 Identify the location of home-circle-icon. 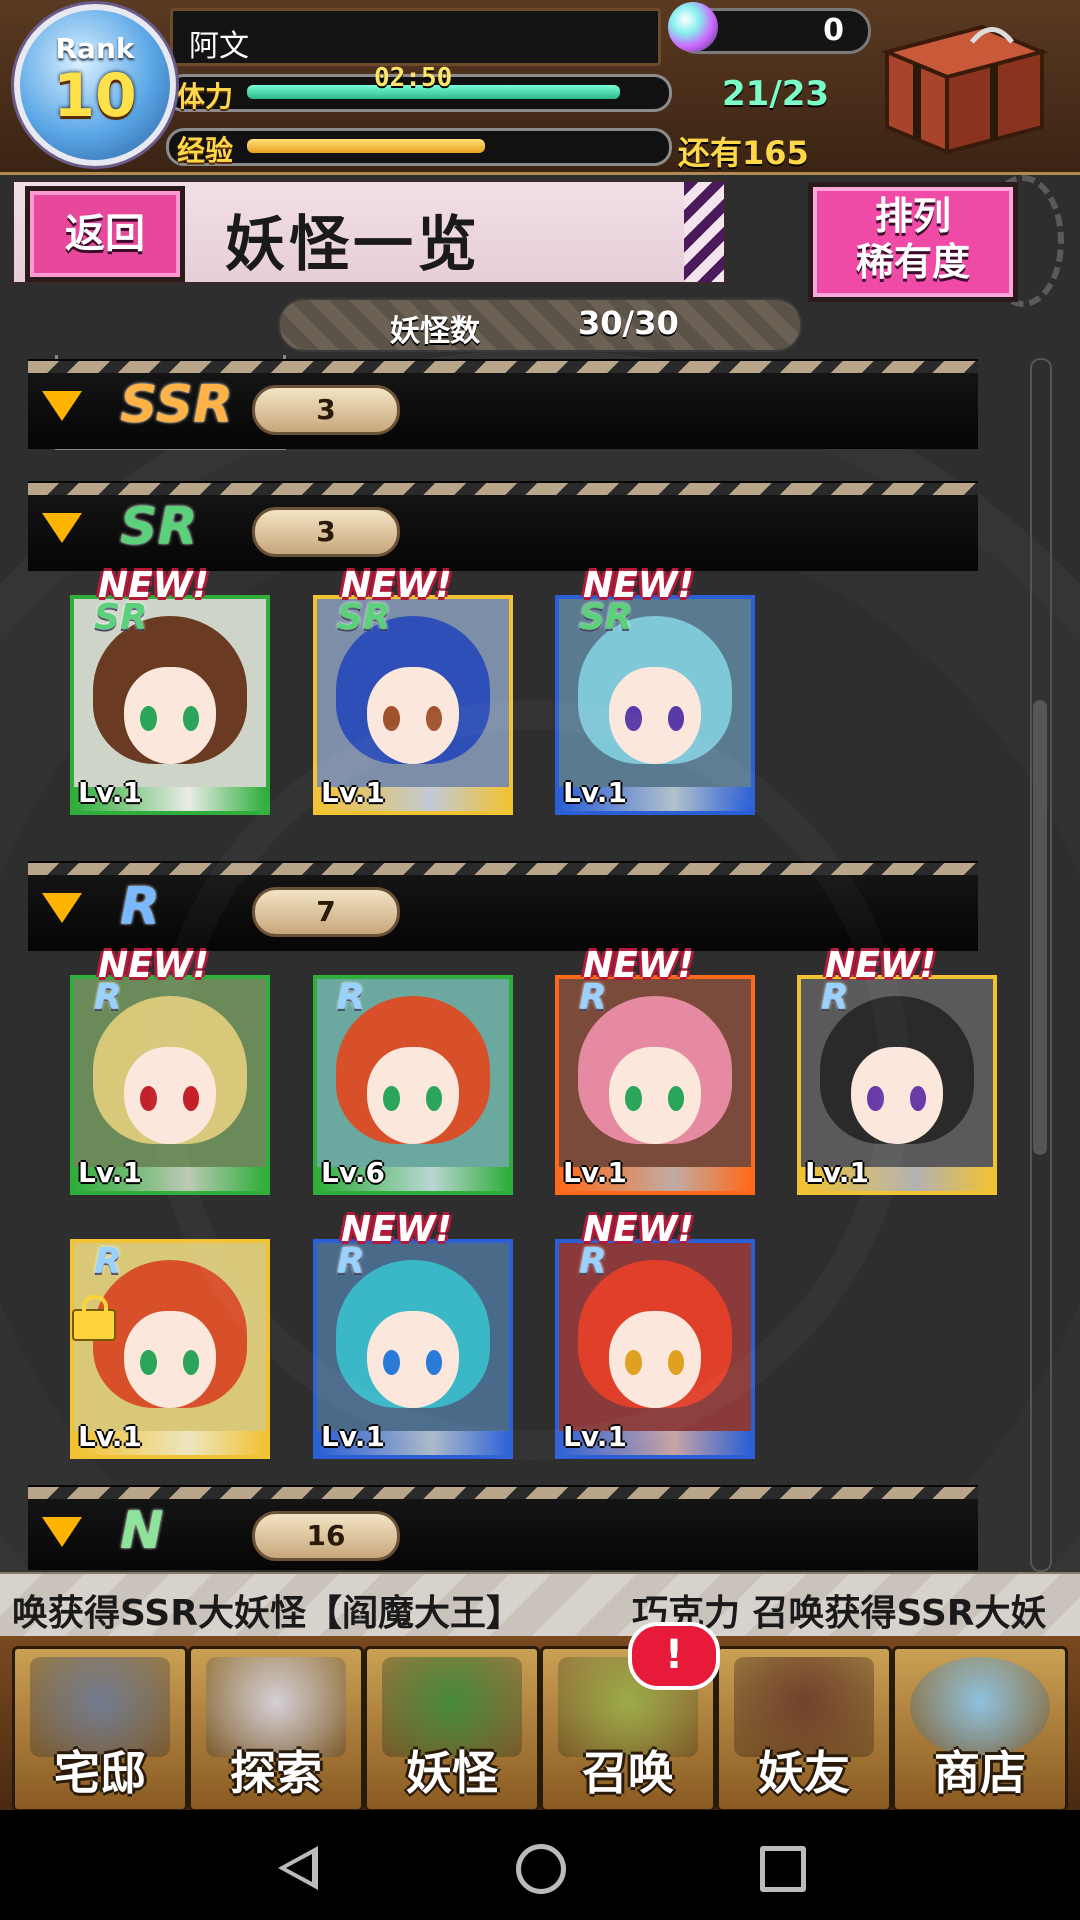
(541, 1869).